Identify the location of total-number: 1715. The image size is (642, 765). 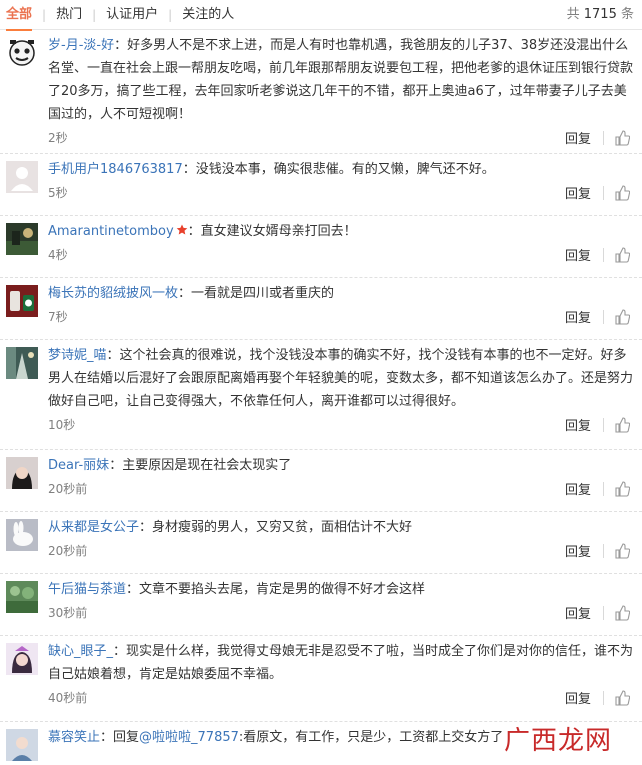
(600, 14).